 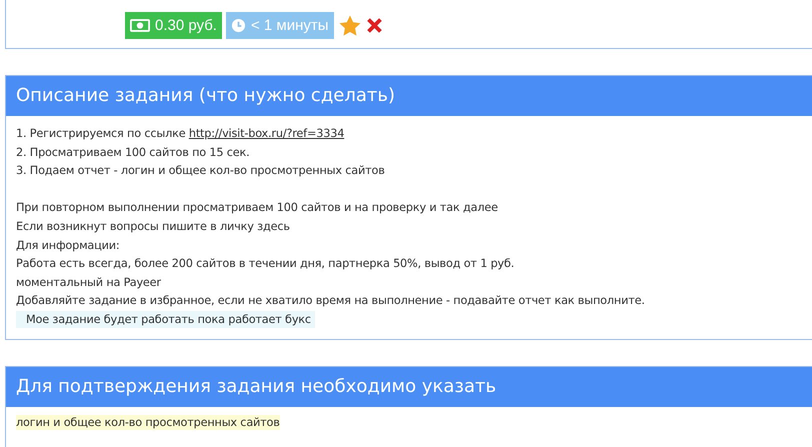 What do you see at coordinates (289, 25) in the screenshot?
I see `duration-text: < 1 минуты` at bounding box center [289, 25].